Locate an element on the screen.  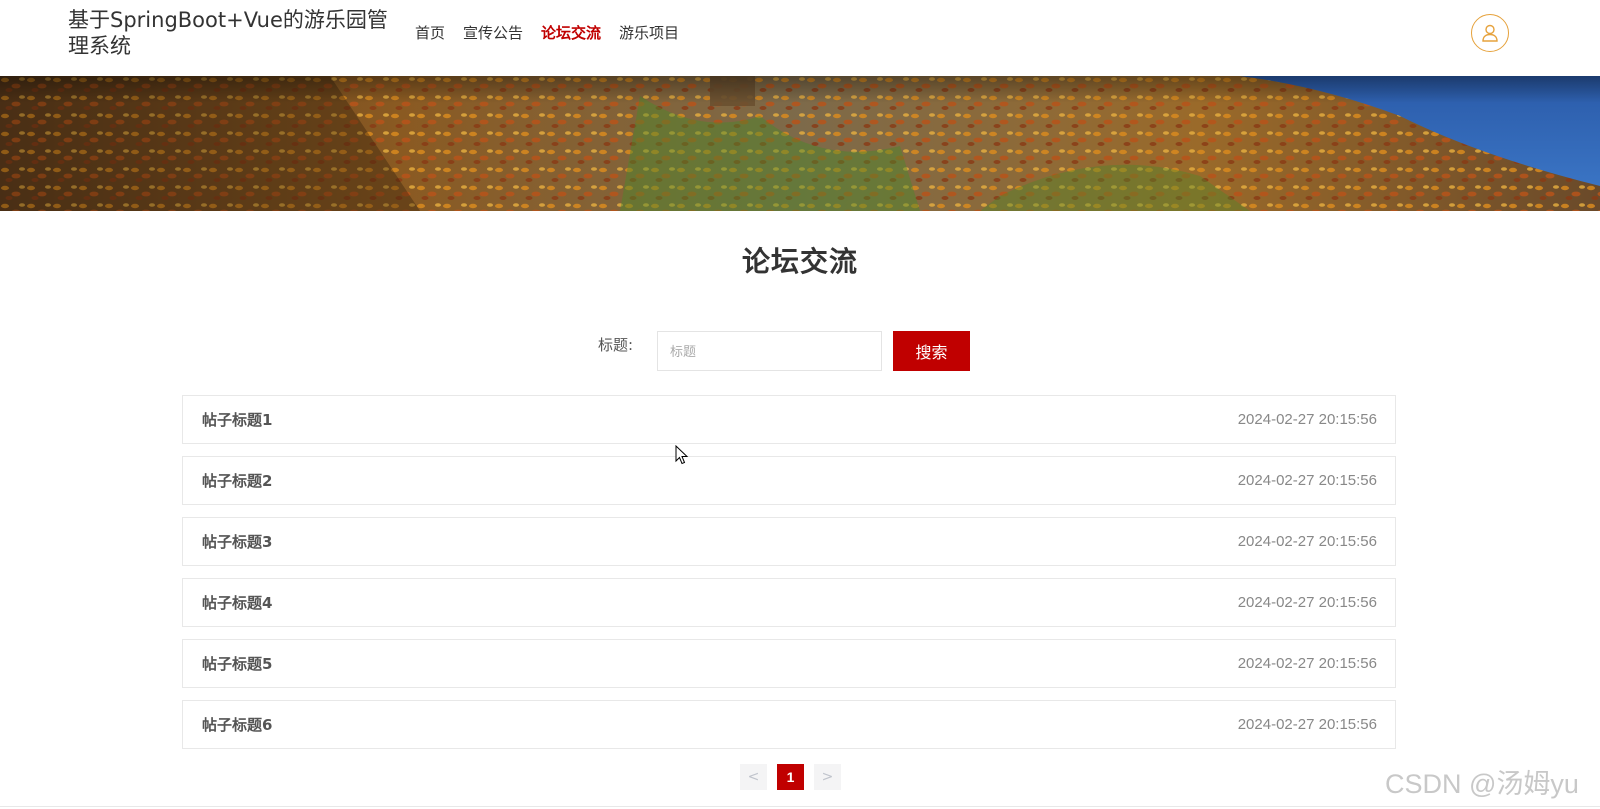
post-title: 帖子标题3 is located at coordinates (237, 541).